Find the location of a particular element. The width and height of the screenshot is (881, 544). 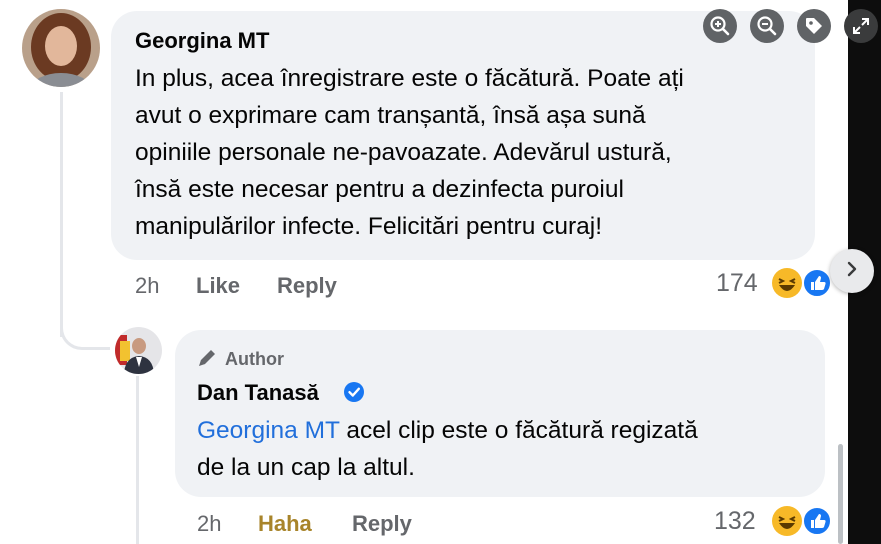

zoom-in-icon is located at coordinates (720, 26).